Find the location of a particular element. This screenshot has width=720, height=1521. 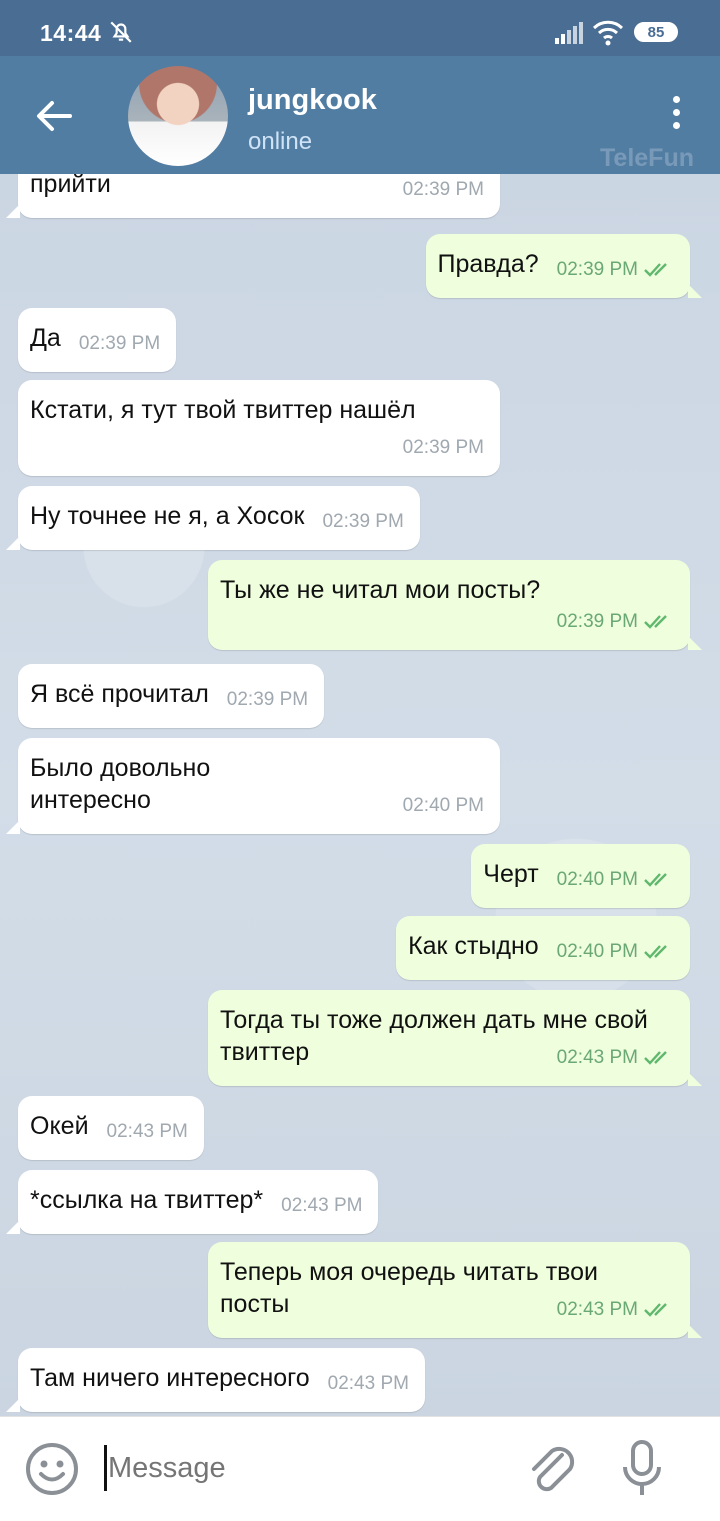

chat-header: jungkook online TeleFun is located at coordinates (360, 115).